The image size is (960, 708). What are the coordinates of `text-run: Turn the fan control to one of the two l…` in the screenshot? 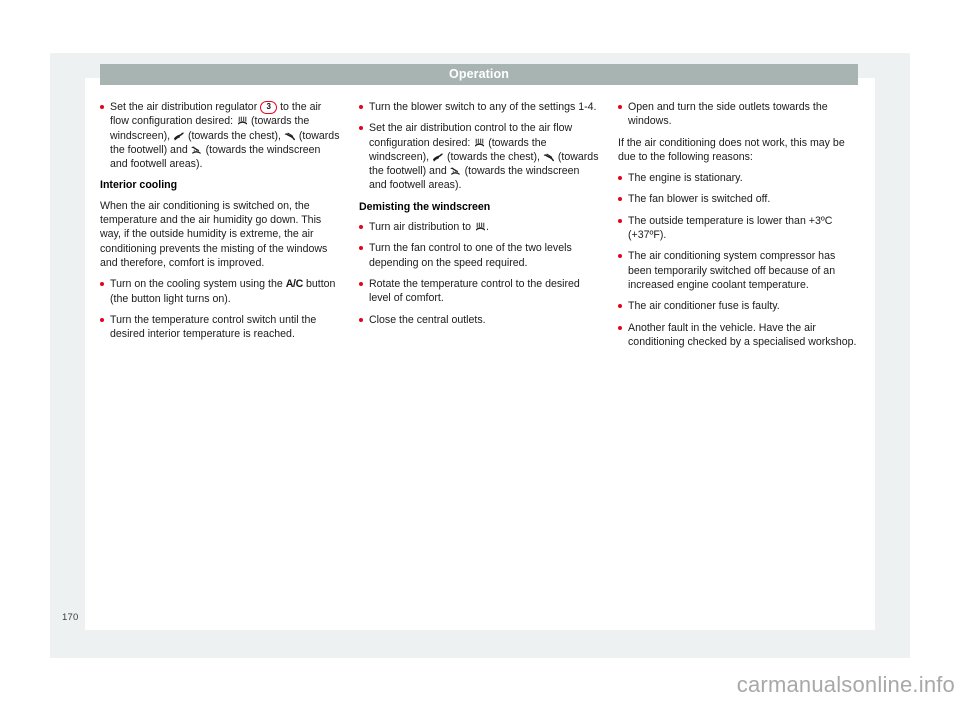 It's located at (470, 255).